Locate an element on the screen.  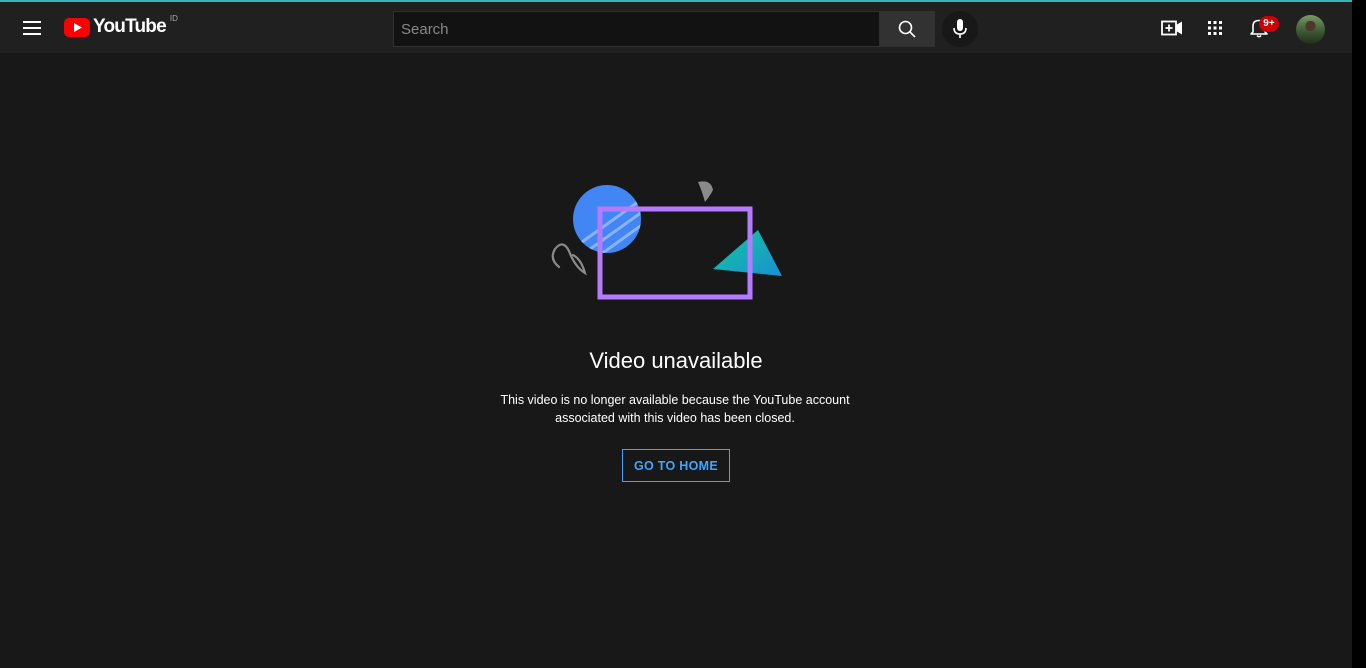
youtube-logo-icon is located at coordinates (77, 27).